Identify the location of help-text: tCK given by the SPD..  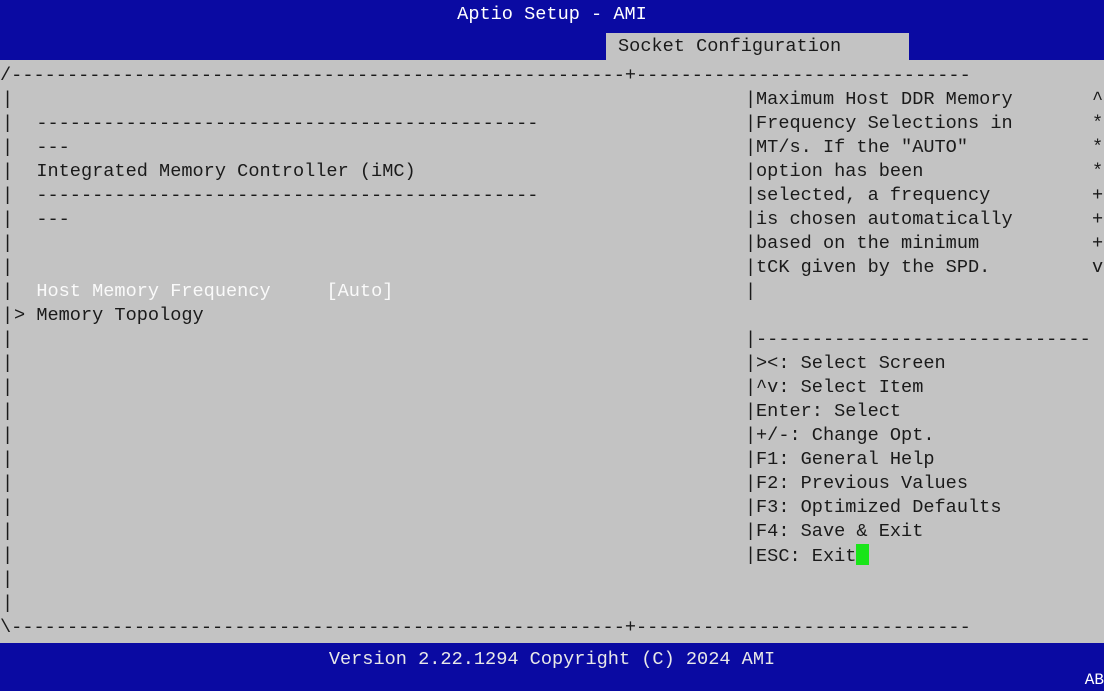
(873, 267).